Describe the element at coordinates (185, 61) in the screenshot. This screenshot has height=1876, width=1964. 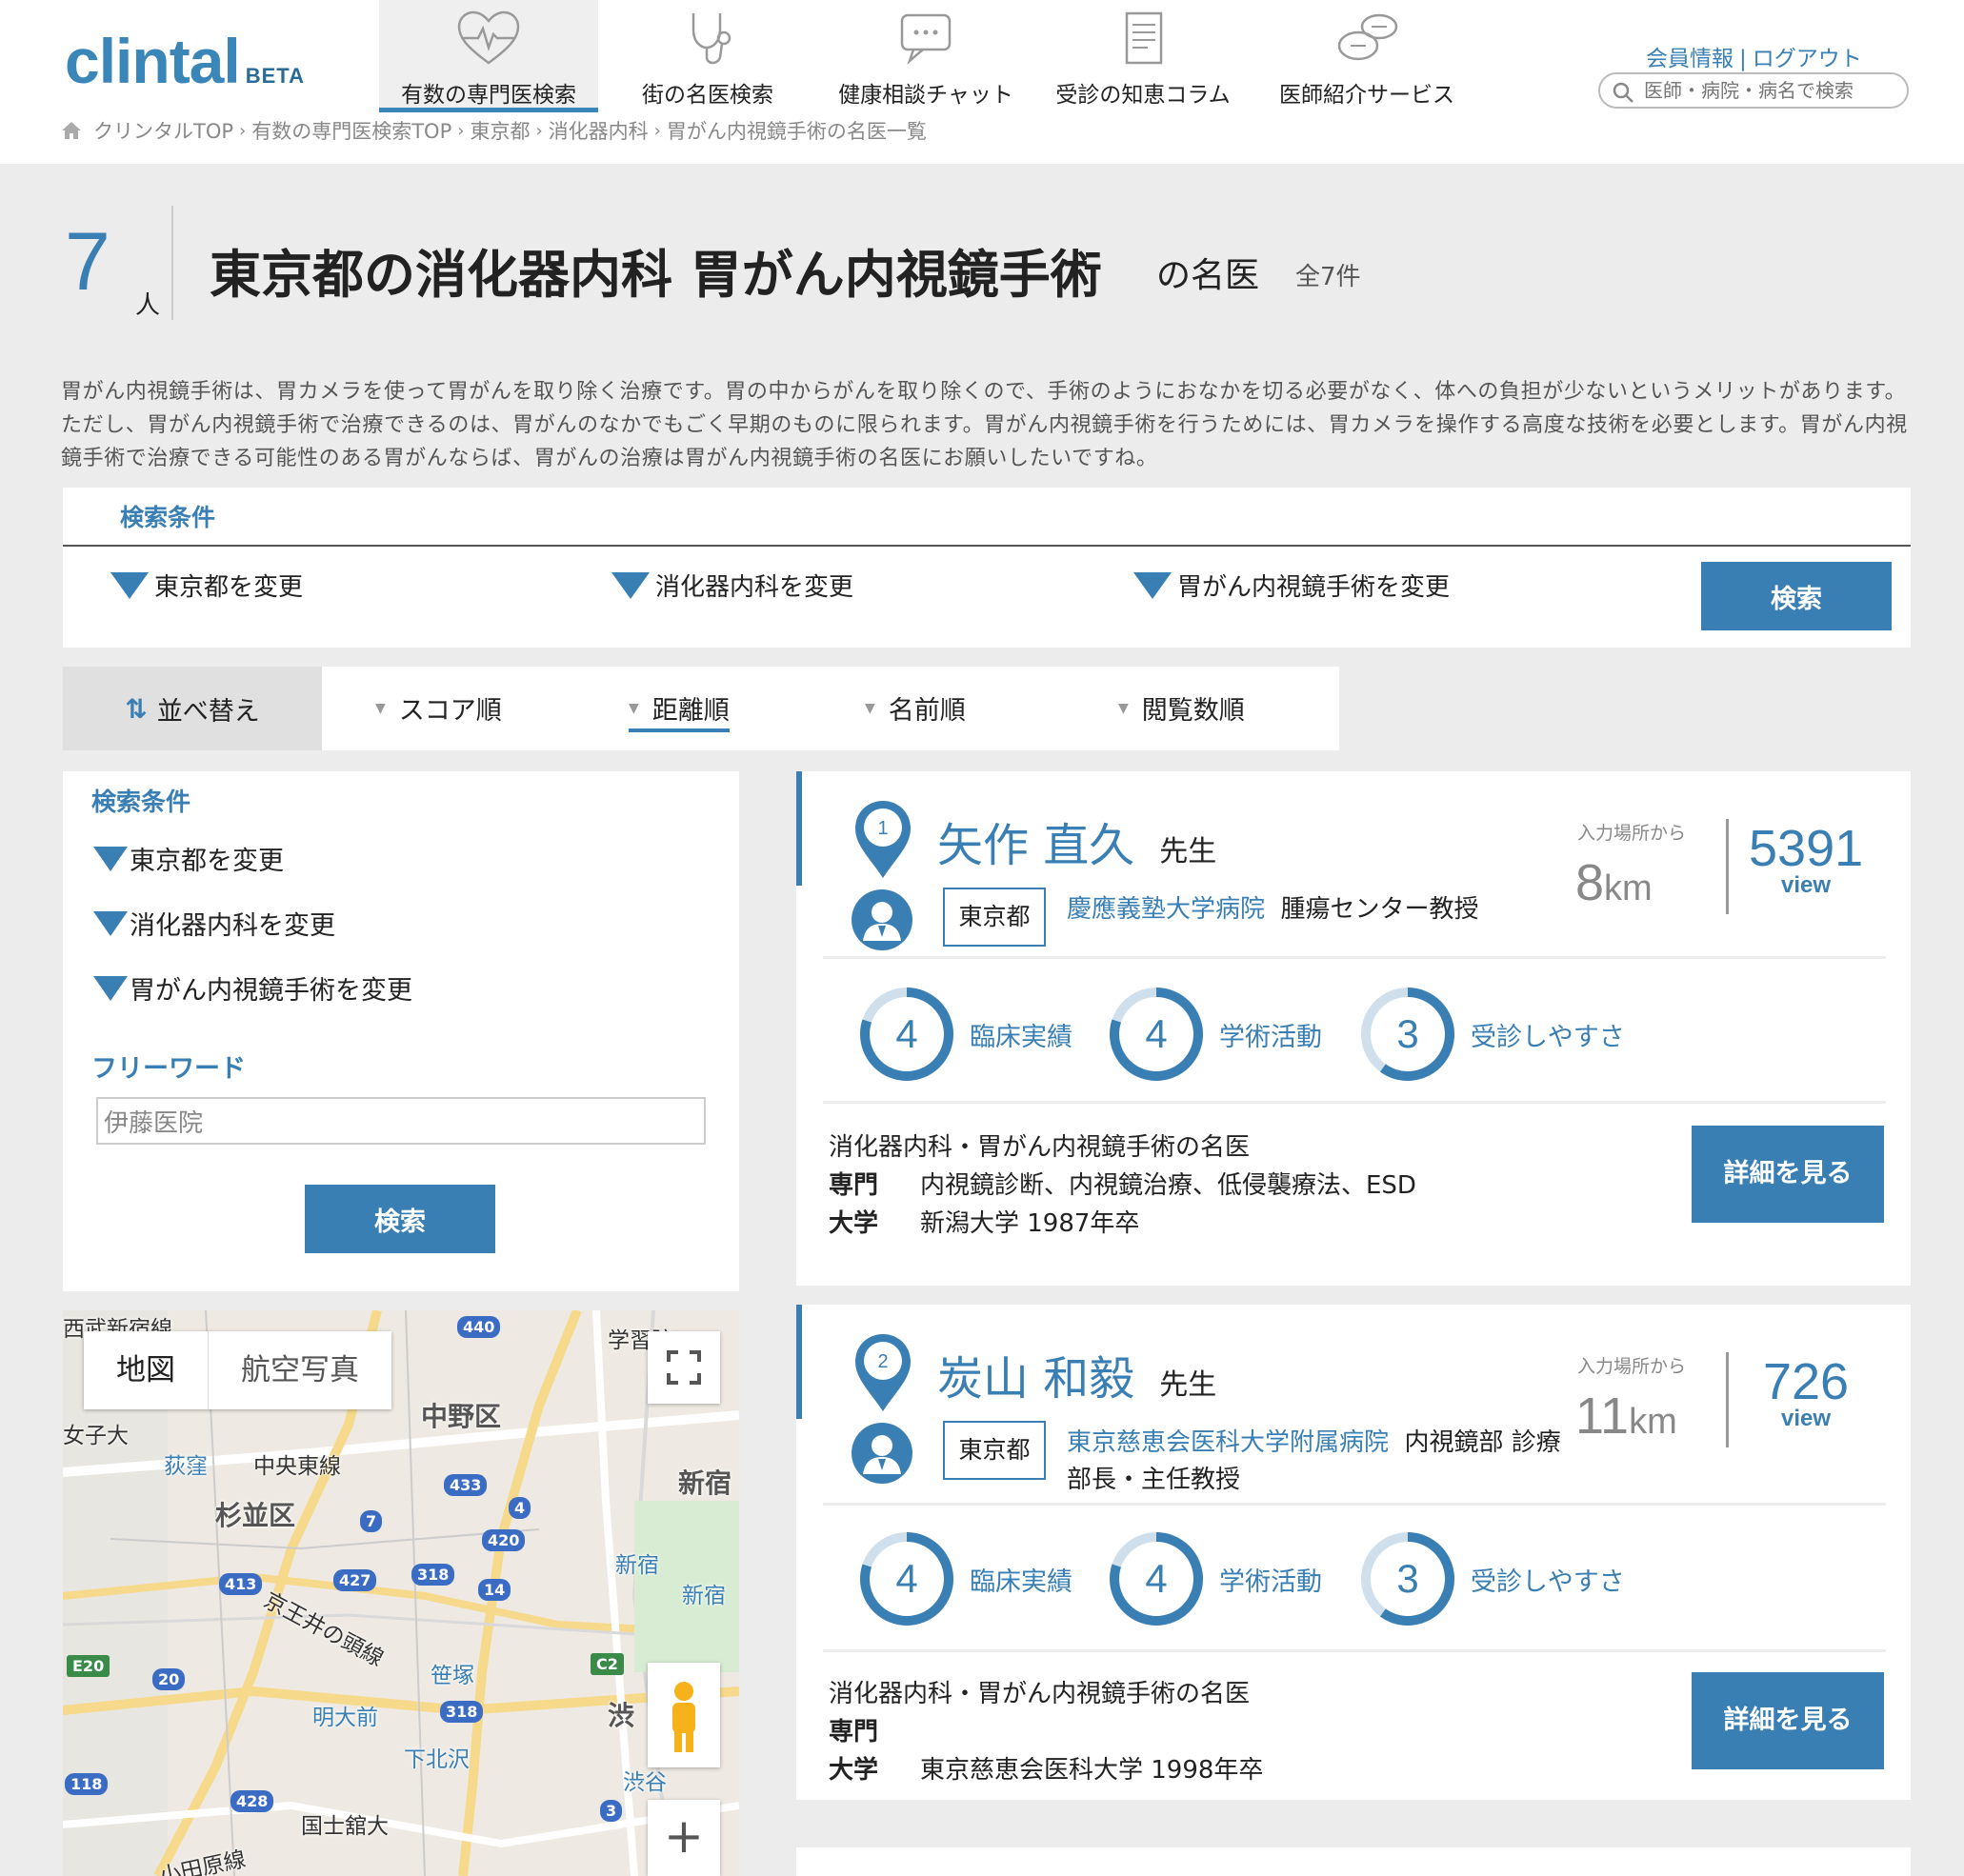
I see `clintal-logo: clintal BETA` at that location.